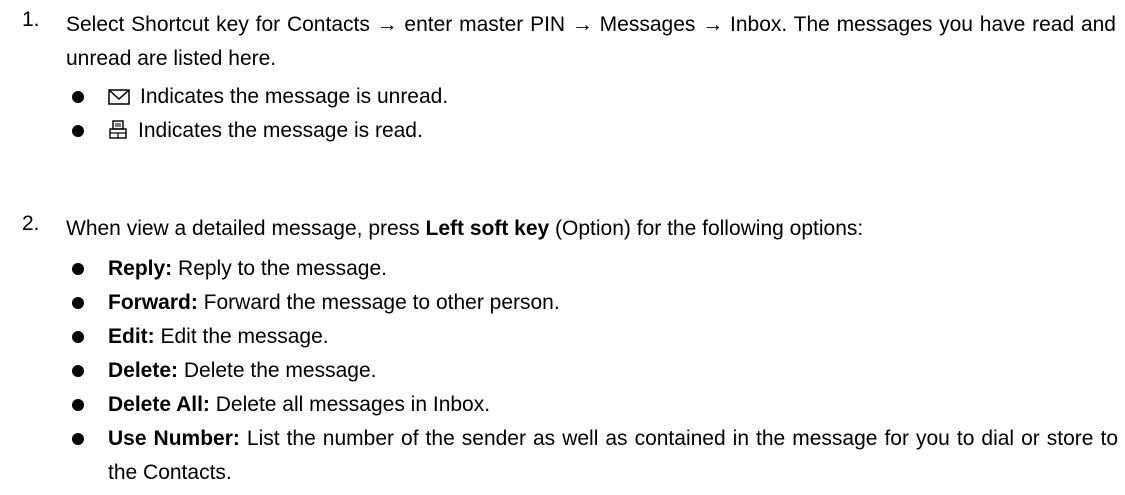 The height and width of the screenshot is (495, 1125). Describe the element at coordinates (140, 268) in the screenshot. I see `option-term: Reply:` at that location.